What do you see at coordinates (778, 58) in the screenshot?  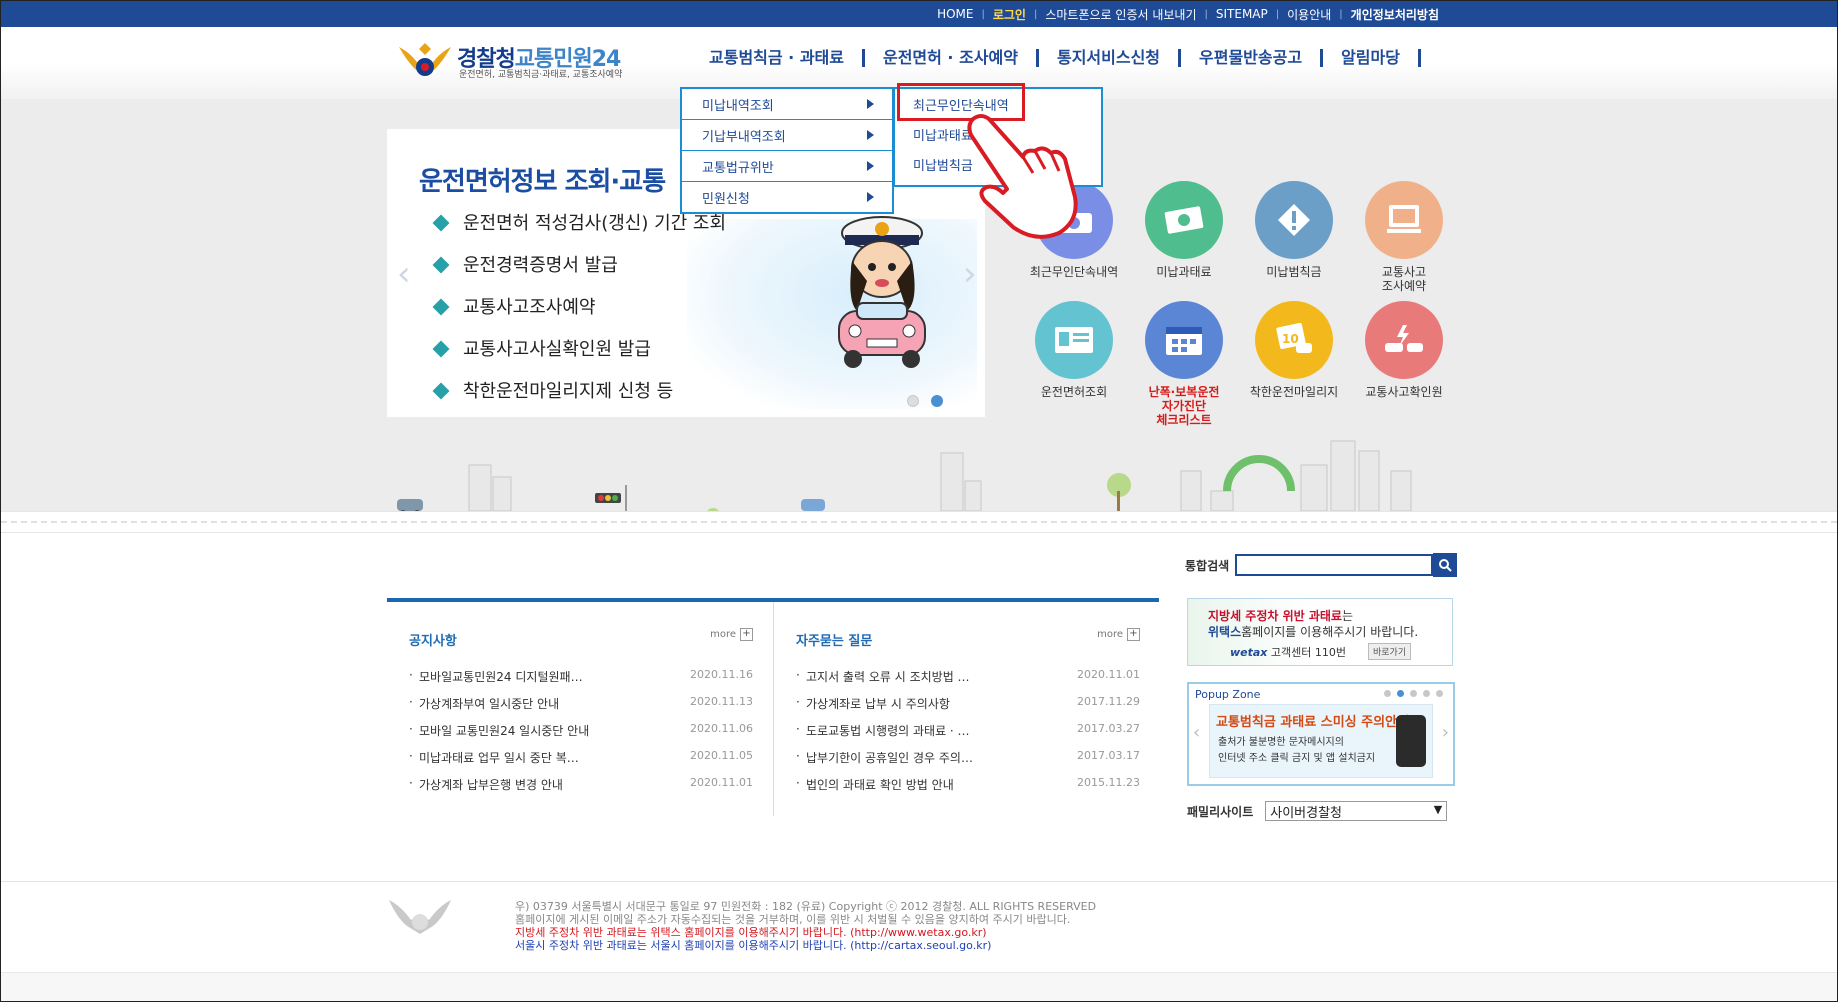 I see `nav-fines: 교통범칙금 · 과태료` at bounding box center [778, 58].